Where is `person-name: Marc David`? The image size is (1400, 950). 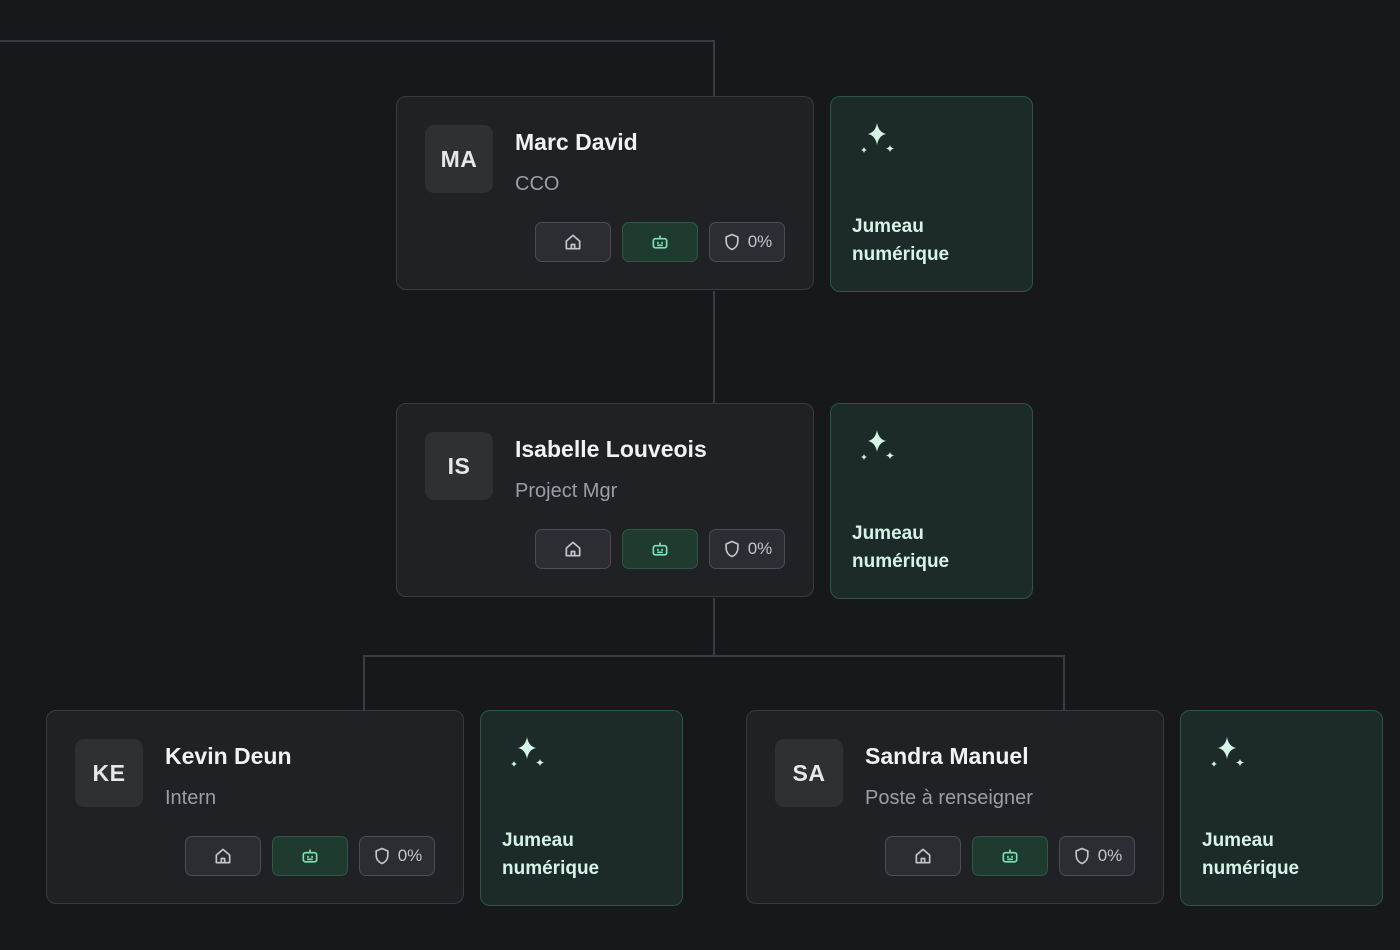 person-name: Marc David is located at coordinates (576, 142).